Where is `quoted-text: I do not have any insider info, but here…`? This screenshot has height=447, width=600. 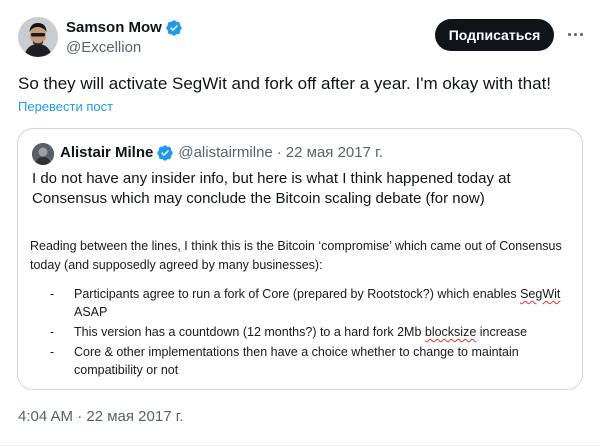 quoted-text: I do not have any insider info, but here… is located at coordinates (271, 188).